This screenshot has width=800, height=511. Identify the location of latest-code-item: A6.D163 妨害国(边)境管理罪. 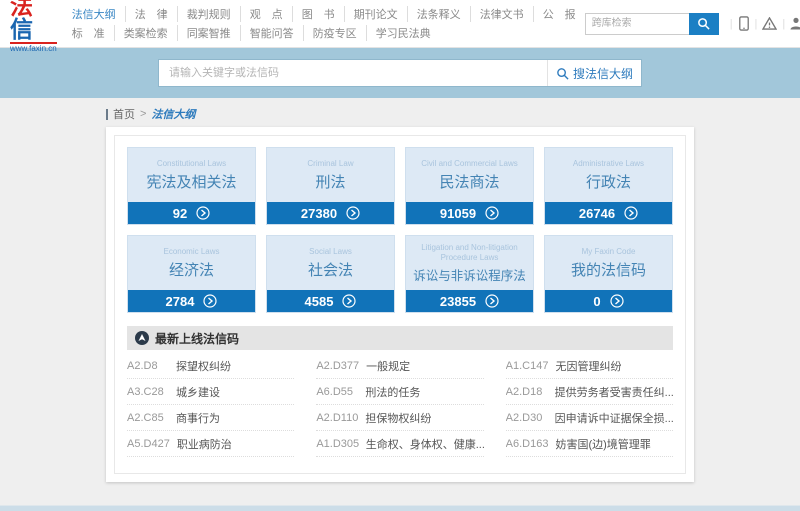
(589, 444).